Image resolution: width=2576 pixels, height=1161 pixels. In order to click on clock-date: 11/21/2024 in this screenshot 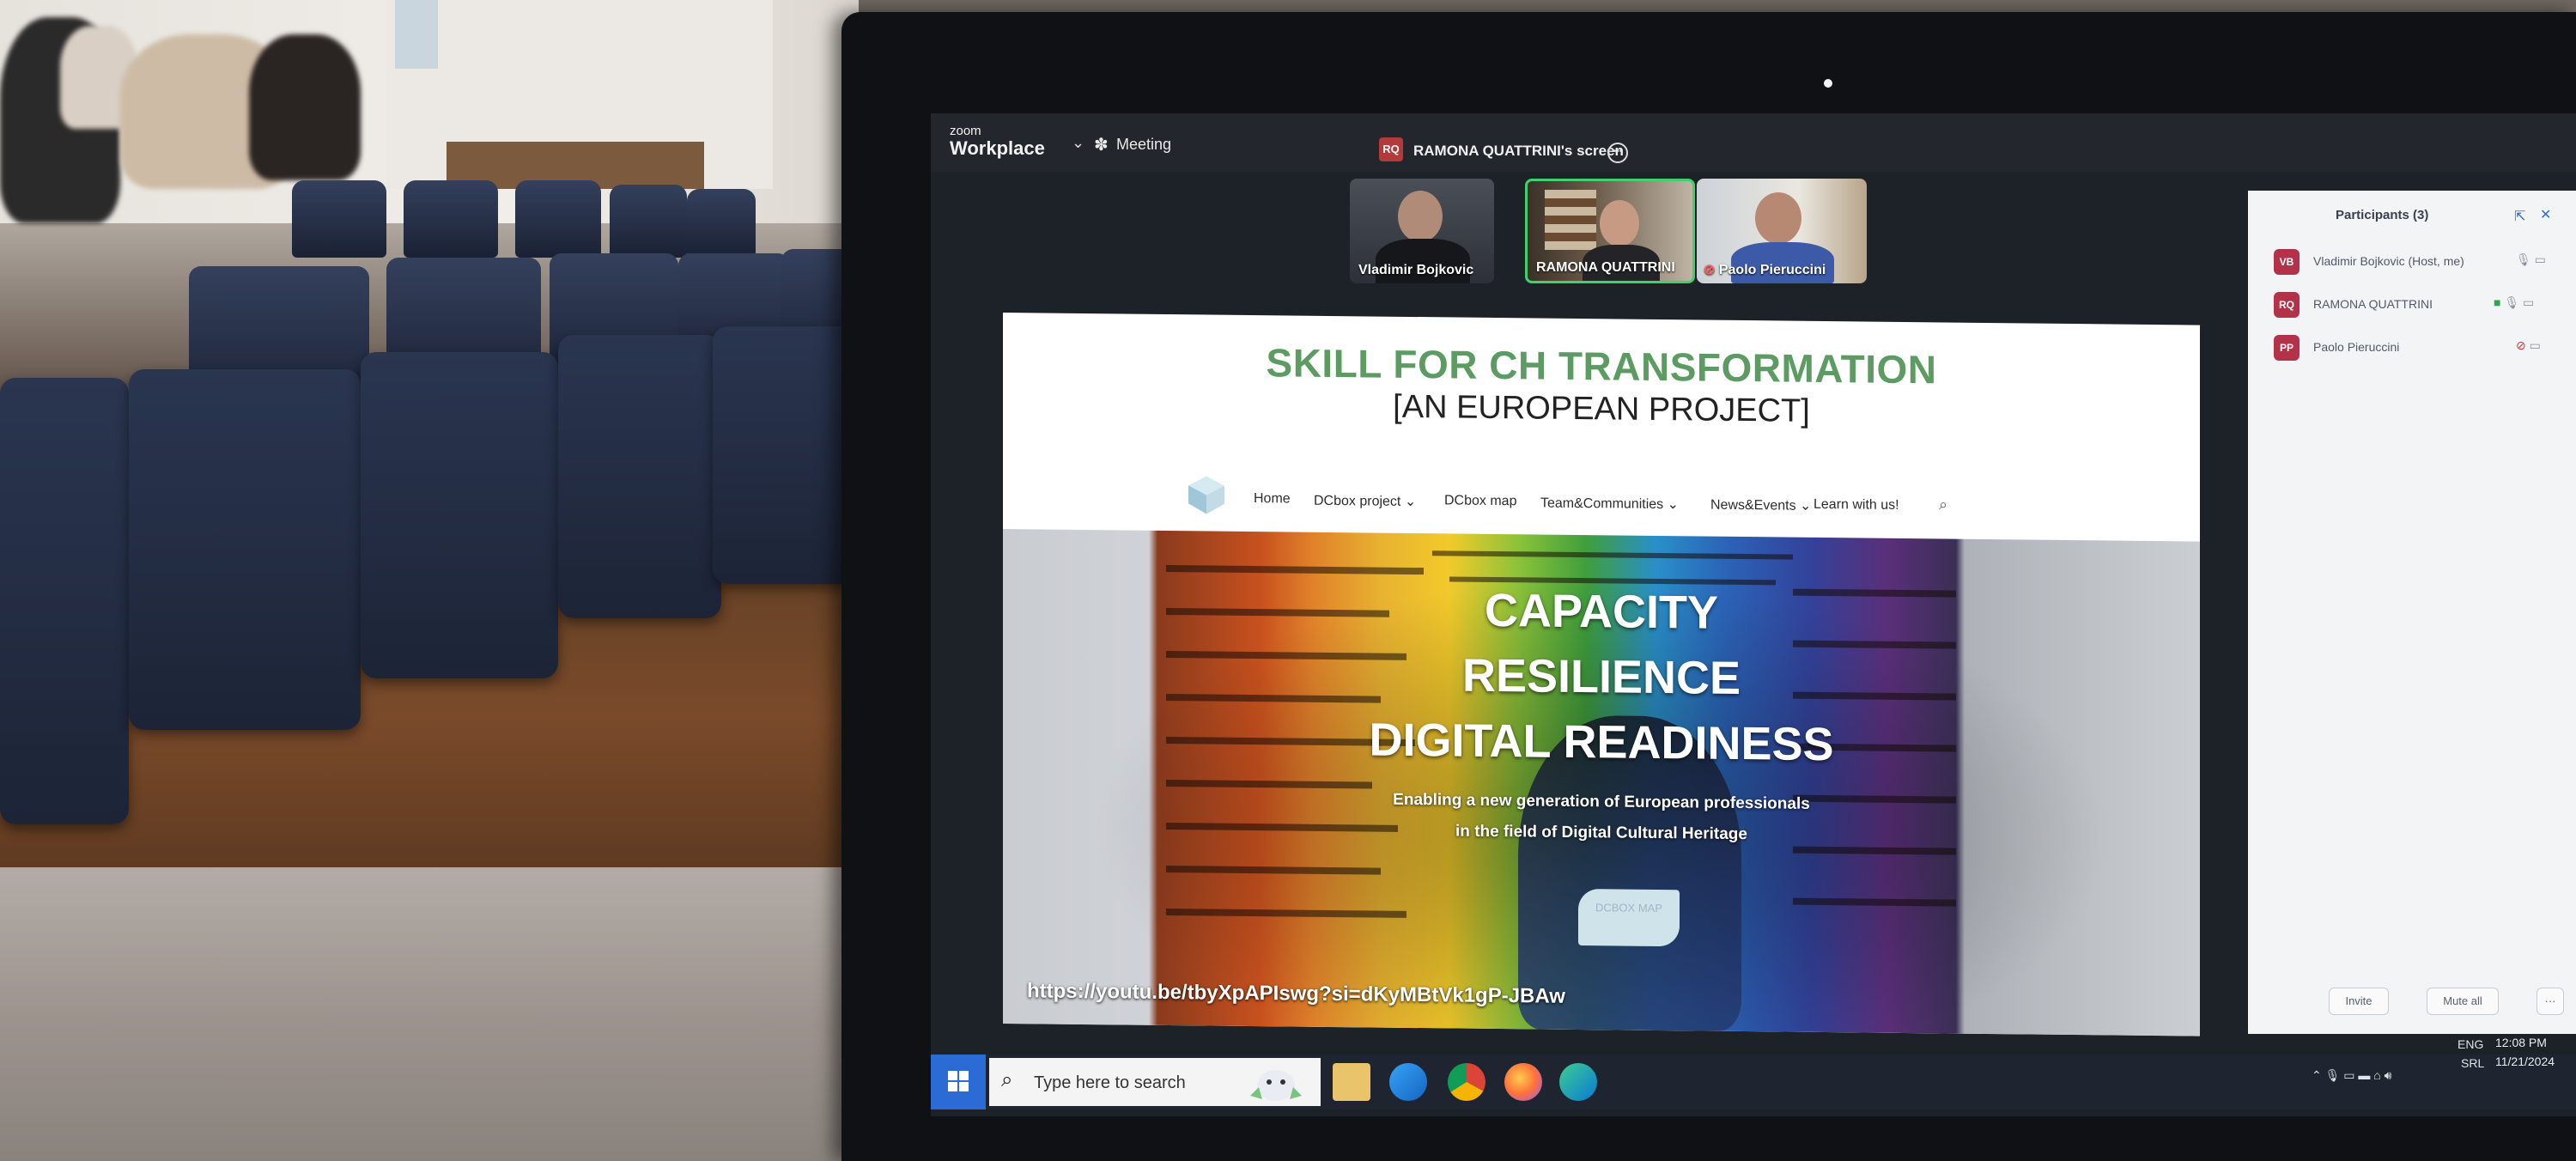, I will do `click(2525, 1061)`.